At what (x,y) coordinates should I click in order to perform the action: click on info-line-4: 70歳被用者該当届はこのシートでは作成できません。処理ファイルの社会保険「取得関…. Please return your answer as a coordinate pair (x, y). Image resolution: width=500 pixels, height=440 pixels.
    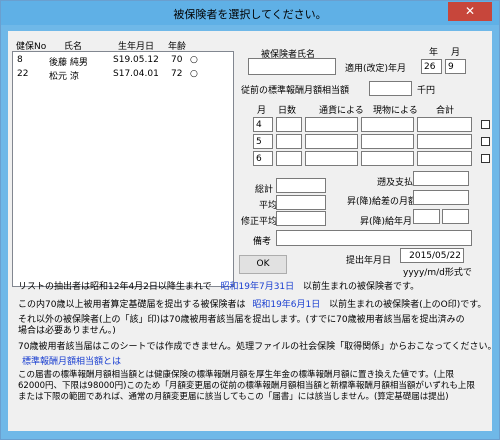
    Looking at the image, I should click on (257, 347).